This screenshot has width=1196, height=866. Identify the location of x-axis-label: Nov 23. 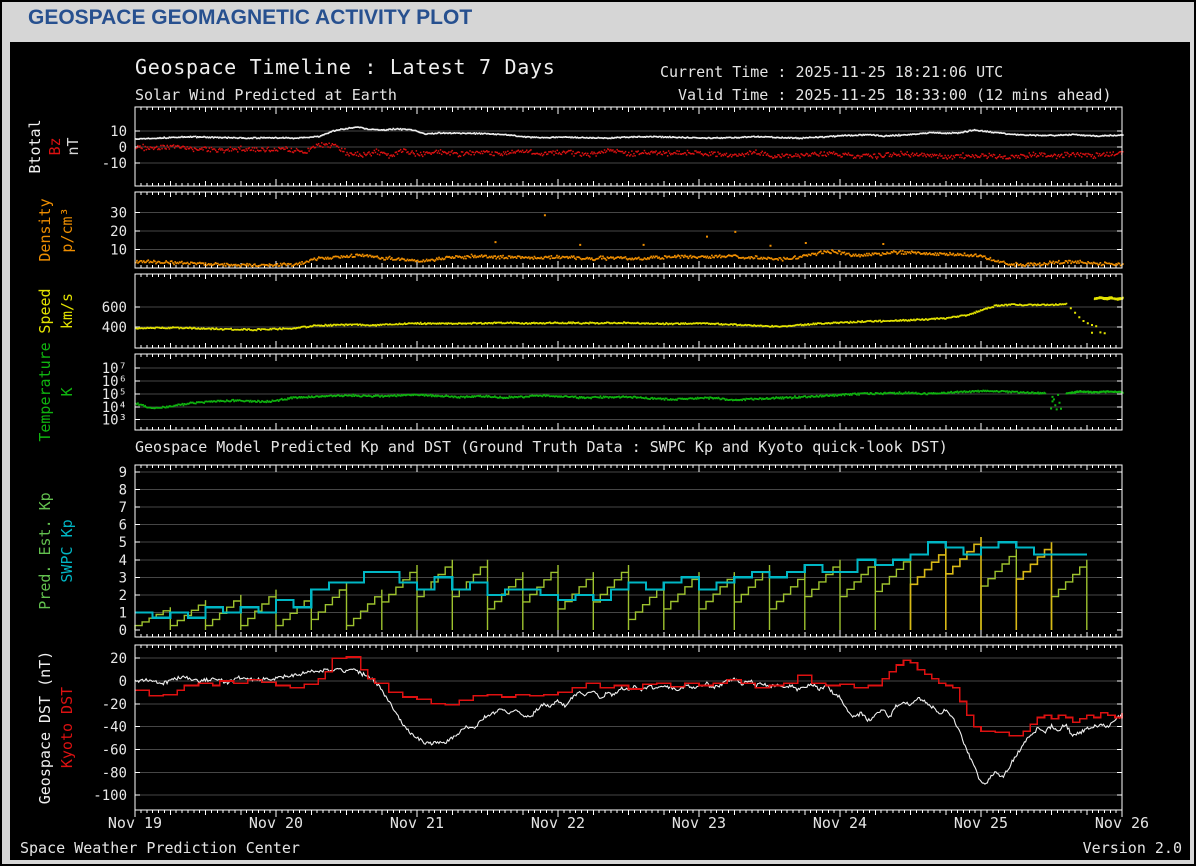
(699, 823).